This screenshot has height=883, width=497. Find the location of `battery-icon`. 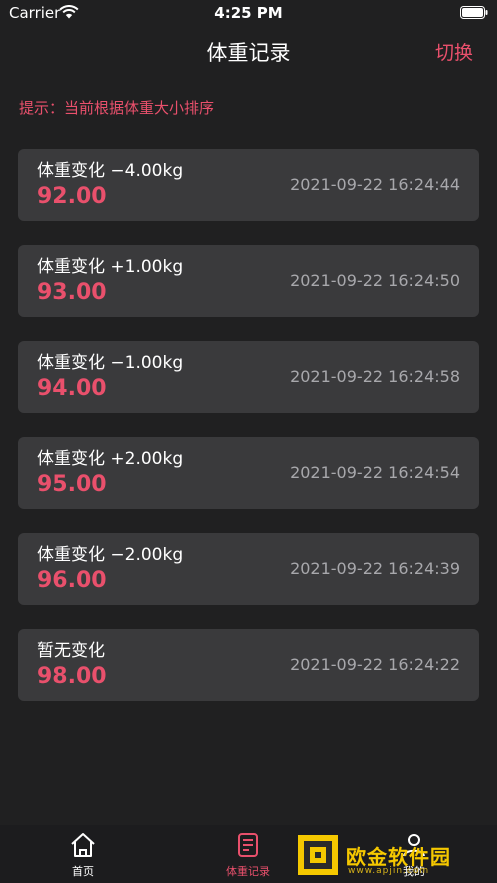

battery-icon is located at coordinates (474, 12).